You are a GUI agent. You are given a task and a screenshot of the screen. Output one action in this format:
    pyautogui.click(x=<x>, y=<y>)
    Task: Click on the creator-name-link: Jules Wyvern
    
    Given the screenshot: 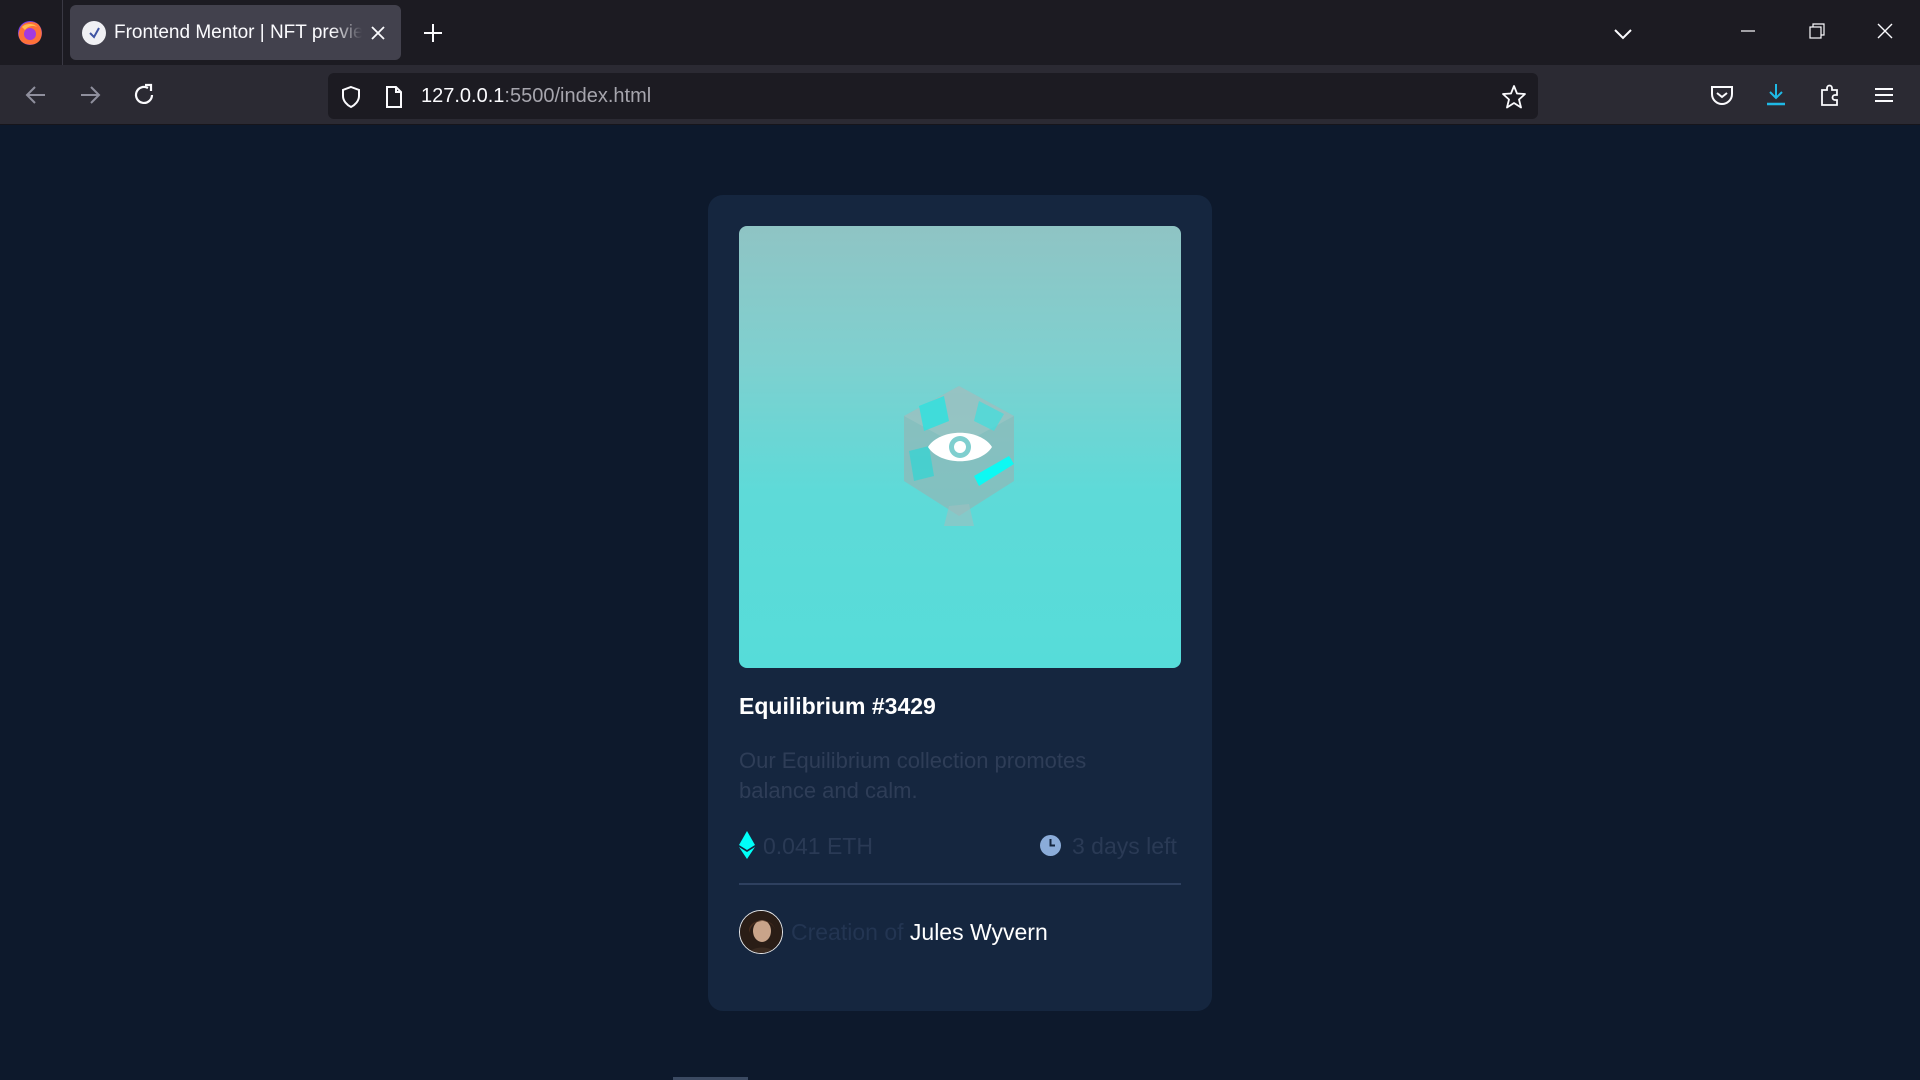 What is the action you would take?
    pyautogui.click(x=979, y=932)
    